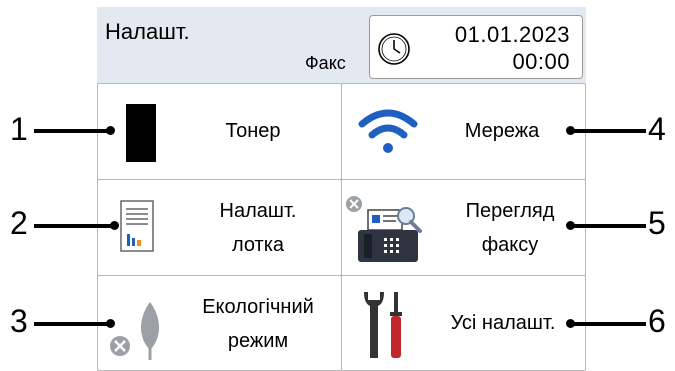  I want to click on callout-3: 3, so click(19, 321).